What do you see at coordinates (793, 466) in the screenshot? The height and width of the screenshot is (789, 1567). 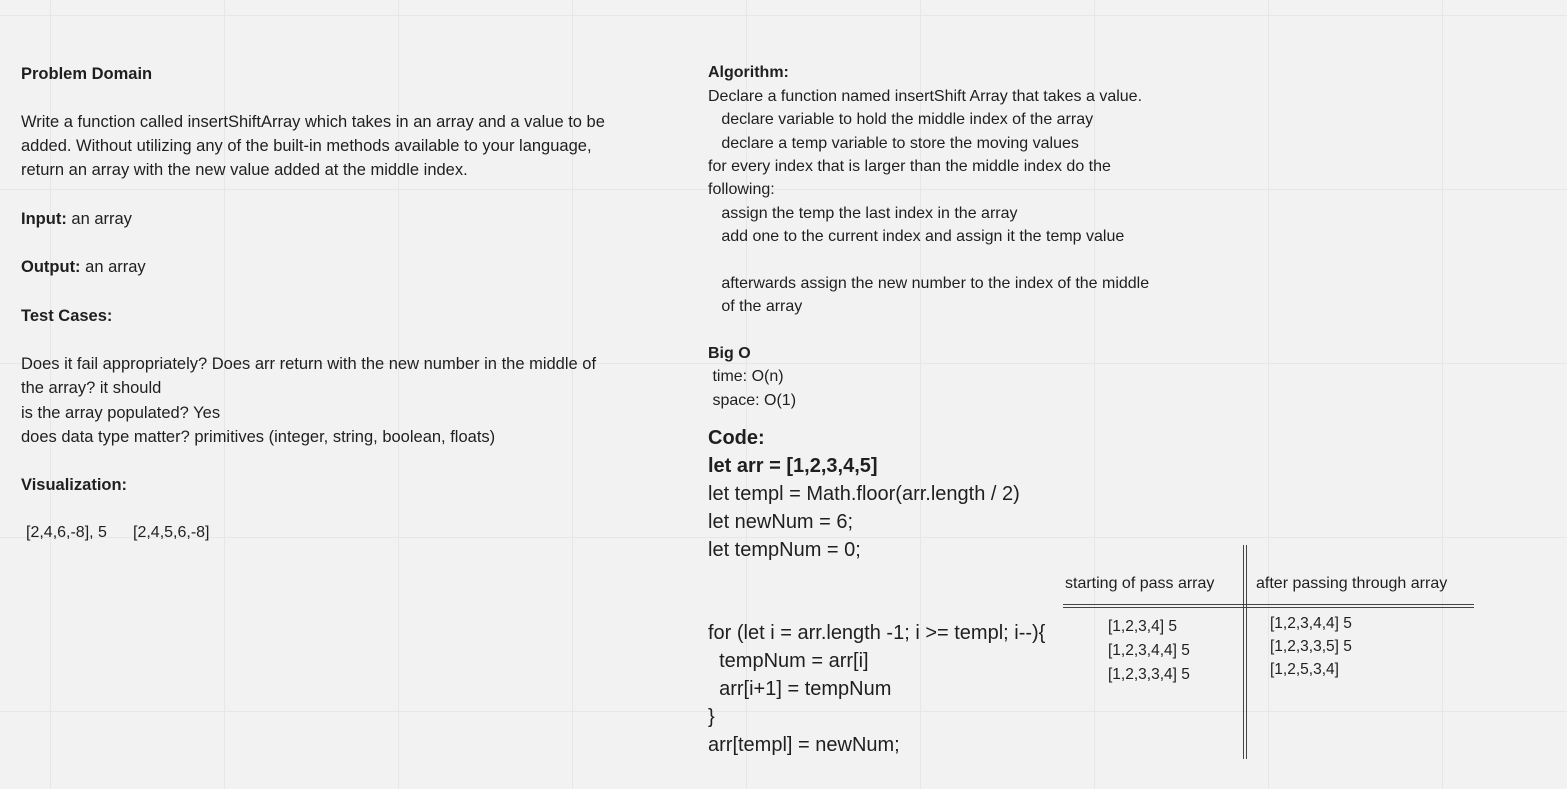 I see `code-line-arr: let arr = [1,2,3,4,5]` at bounding box center [793, 466].